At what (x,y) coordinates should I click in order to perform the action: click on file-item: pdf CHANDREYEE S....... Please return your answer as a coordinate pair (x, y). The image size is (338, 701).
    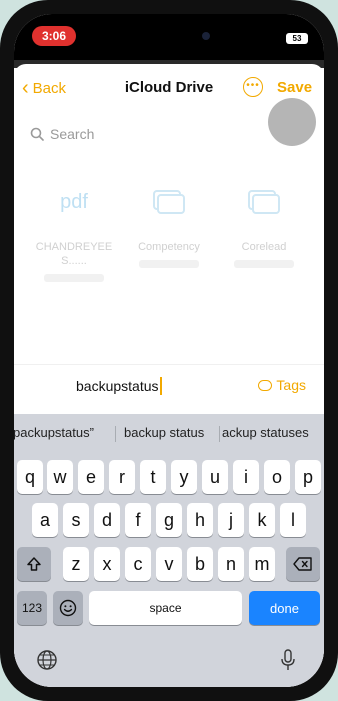
    Looking at the image, I should click on (74, 231).